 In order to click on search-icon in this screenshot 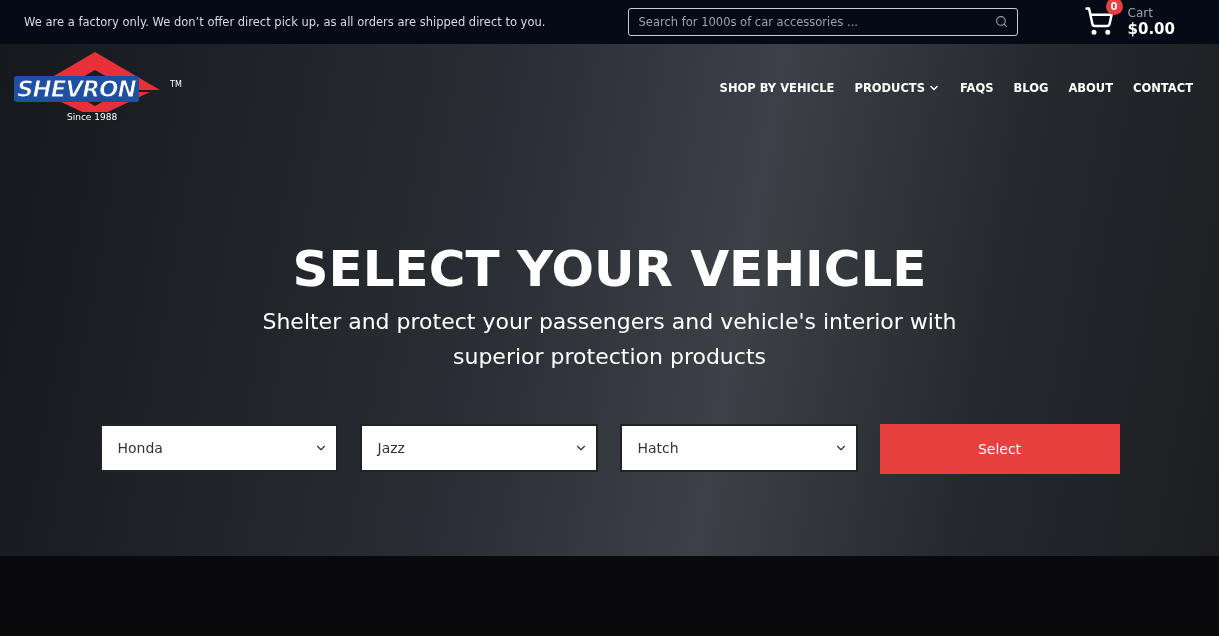, I will do `click(1001, 21)`.